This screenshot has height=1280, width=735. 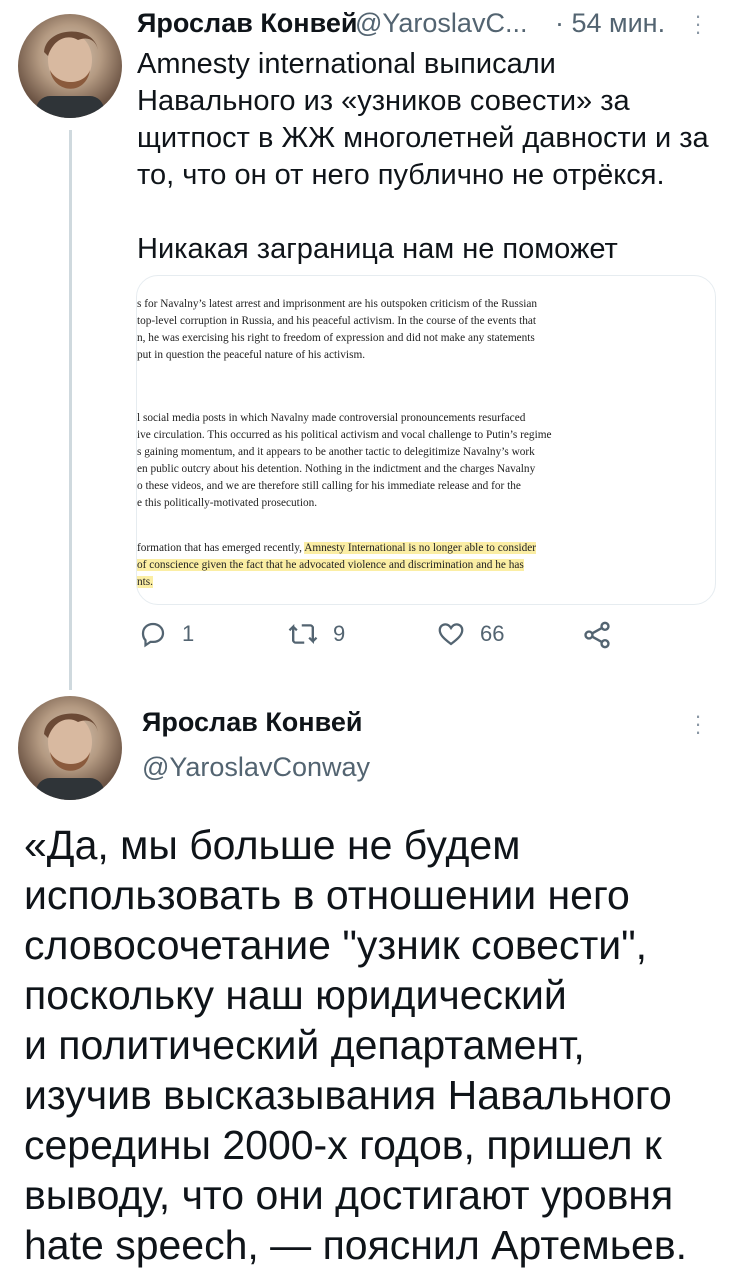 What do you see at coordinates (153, 635) in the screenshot?
I see `reply-icon` at bounding box center [153, 635].